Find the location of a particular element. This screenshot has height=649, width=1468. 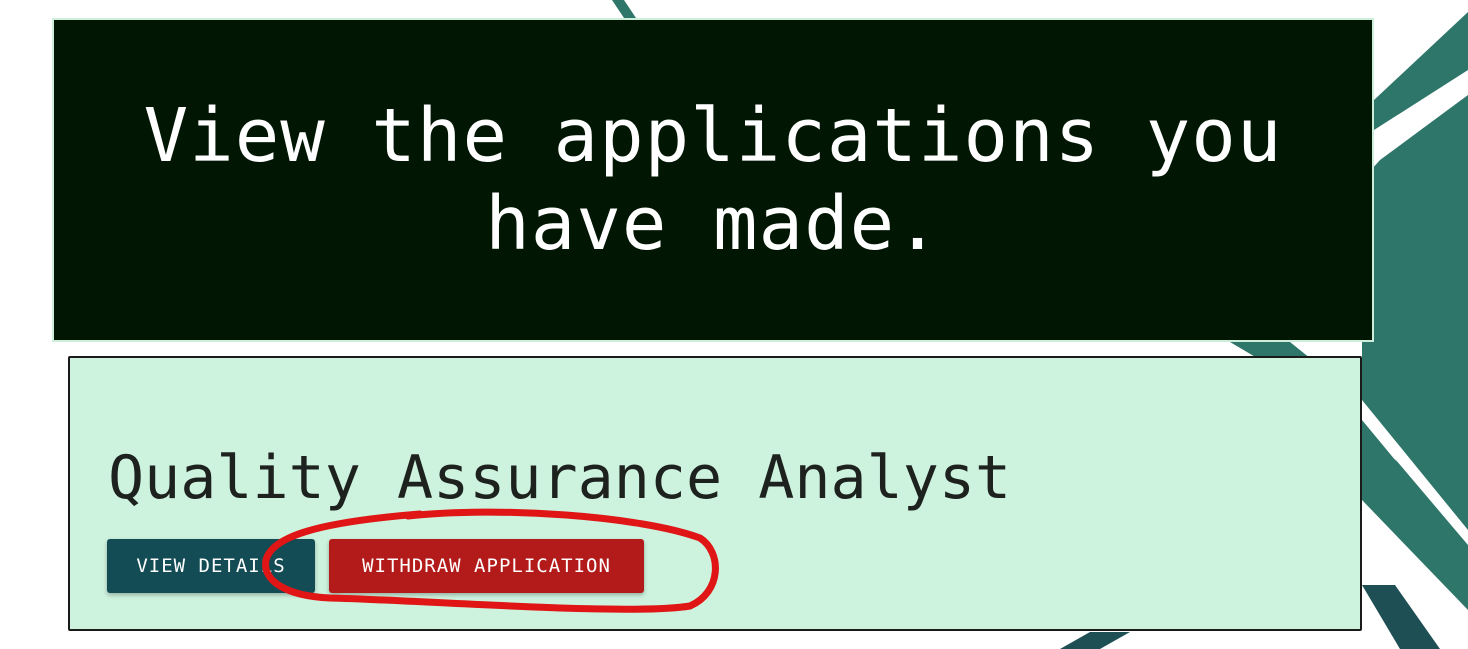

view-details-button: View Details is located at coordinates (211, 566).